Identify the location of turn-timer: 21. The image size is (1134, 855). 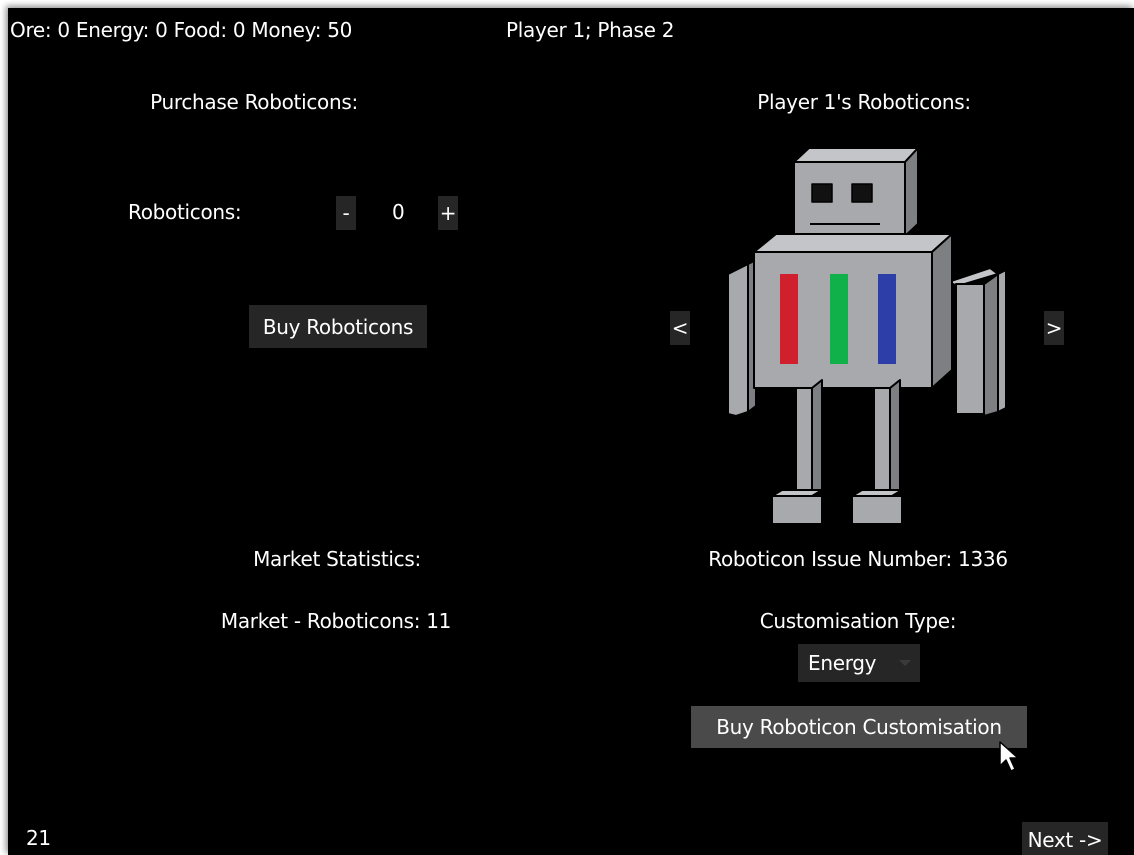
(38, 838).